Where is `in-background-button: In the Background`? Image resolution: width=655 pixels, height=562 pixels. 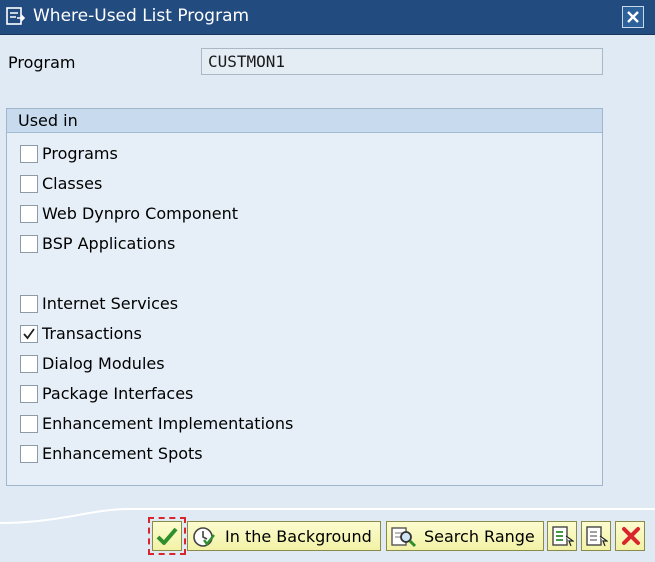 in-background-button: In the Background is located at coordinates (284, 536).